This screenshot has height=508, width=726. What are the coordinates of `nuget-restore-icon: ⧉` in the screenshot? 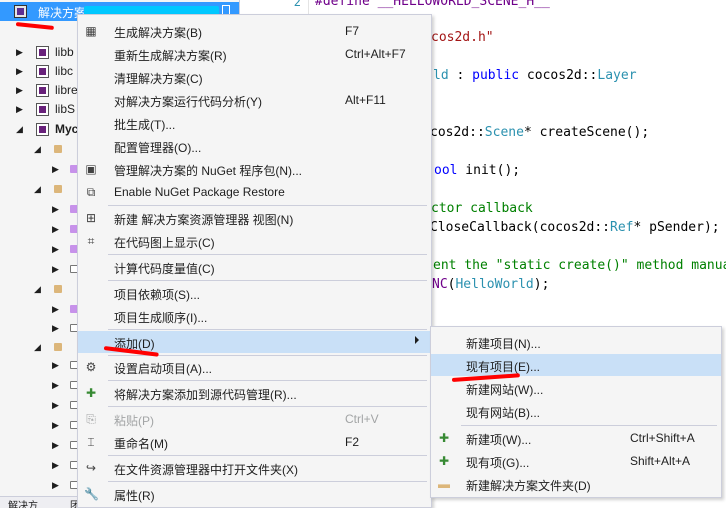 It's located at (91, 192).